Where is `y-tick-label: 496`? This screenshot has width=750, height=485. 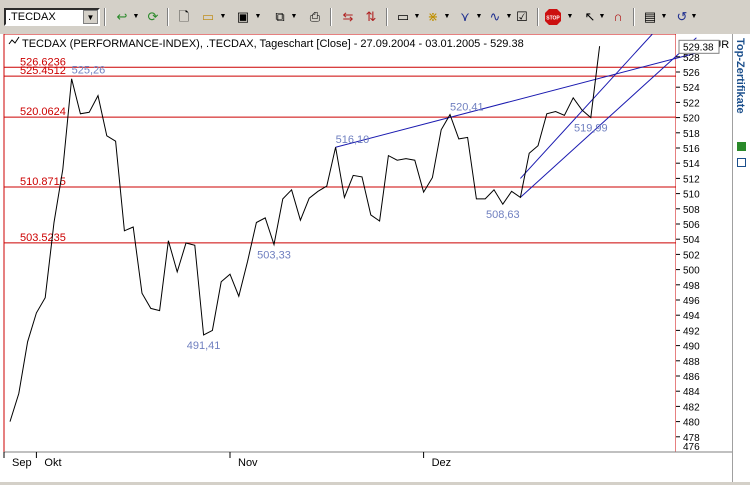
y-tick-label: 496 is located at coordinates (691, 301).